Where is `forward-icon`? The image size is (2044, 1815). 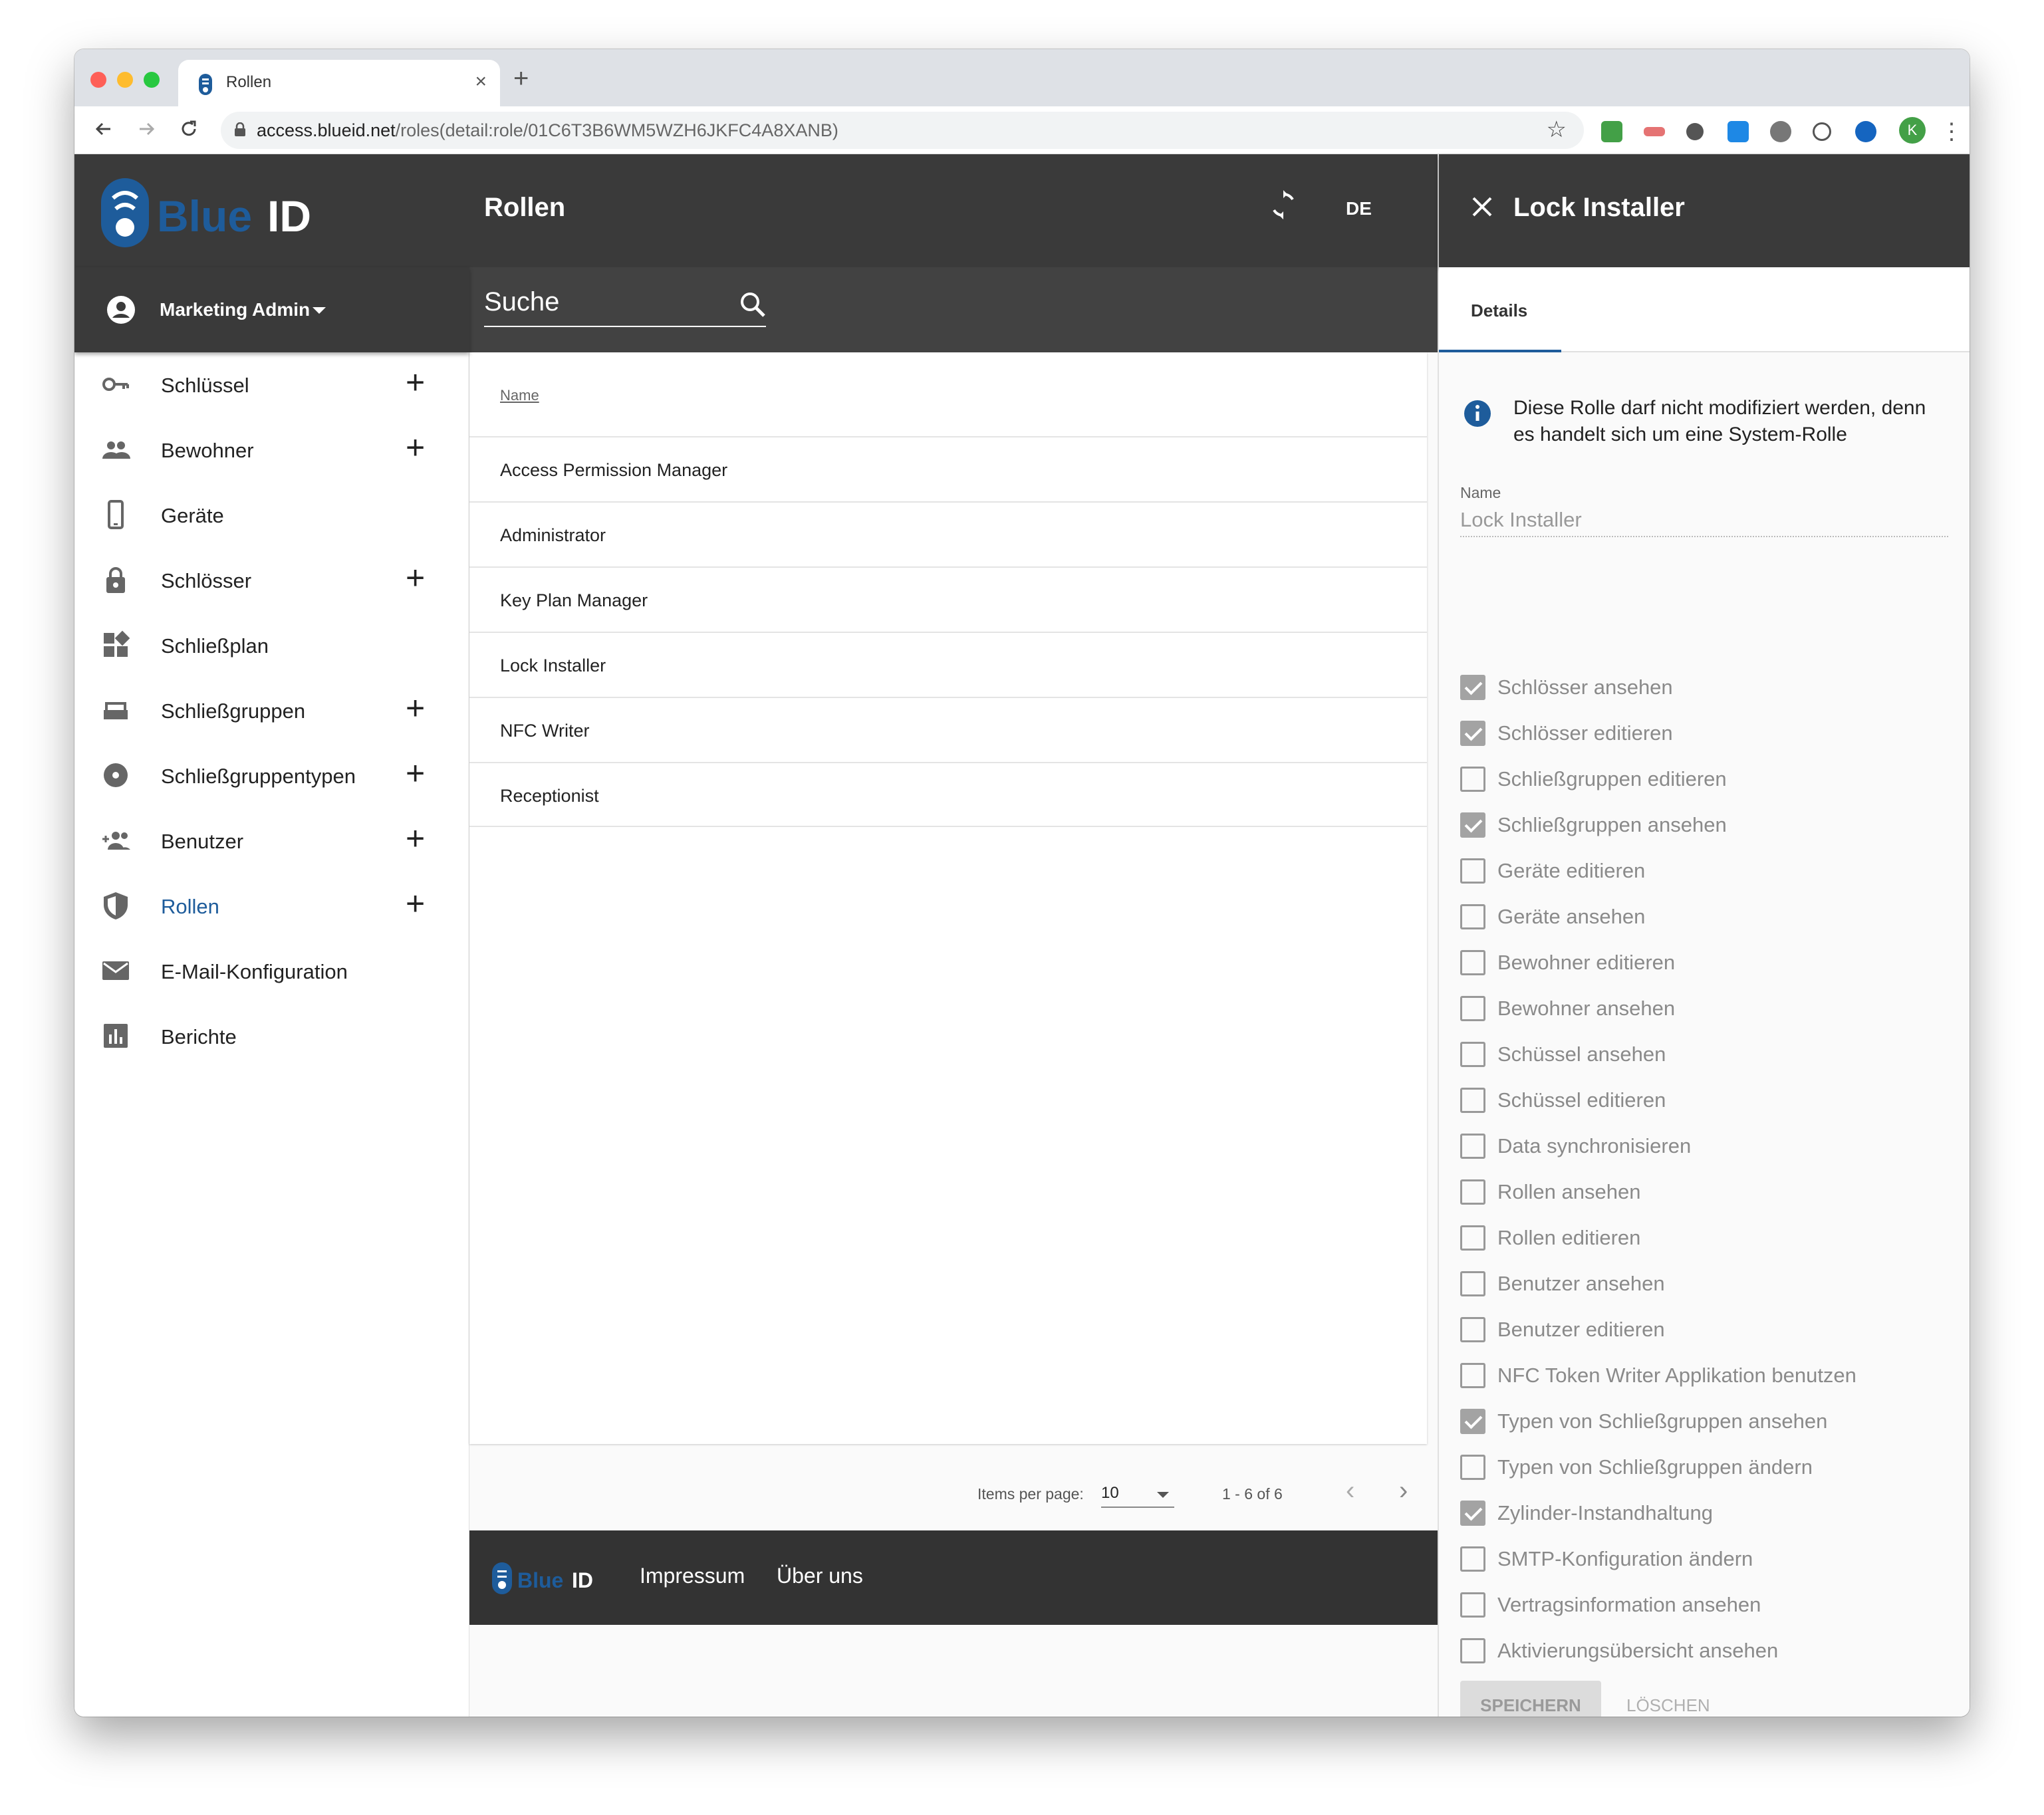
forward-icon is located at coordinates (146, 129).